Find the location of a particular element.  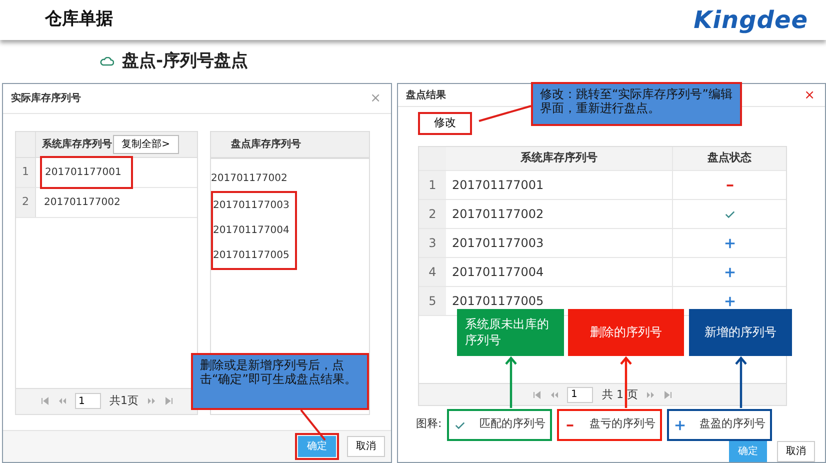

row-number: 4 is located at coordinates (432, 272).